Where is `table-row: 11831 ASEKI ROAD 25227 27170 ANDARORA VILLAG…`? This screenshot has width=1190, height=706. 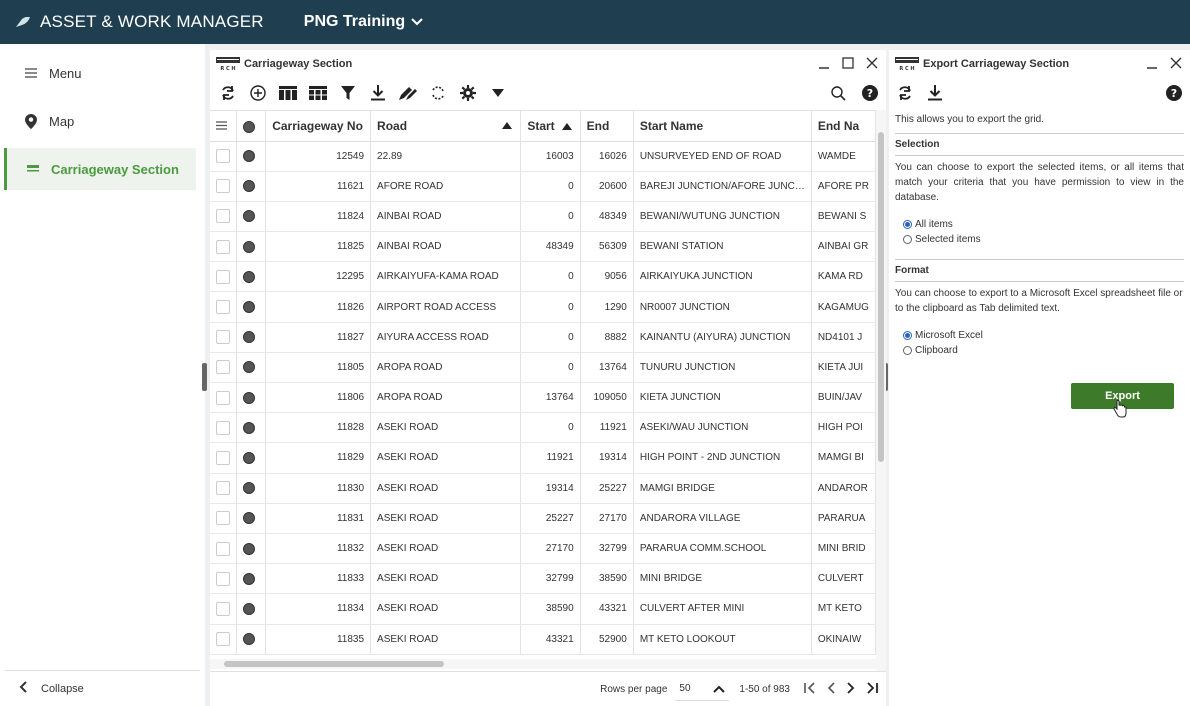 table-row: 11831 ASEKI ROAD 25227 27170 ANDARORA VILLAG… is located at coordinates (543, 518).